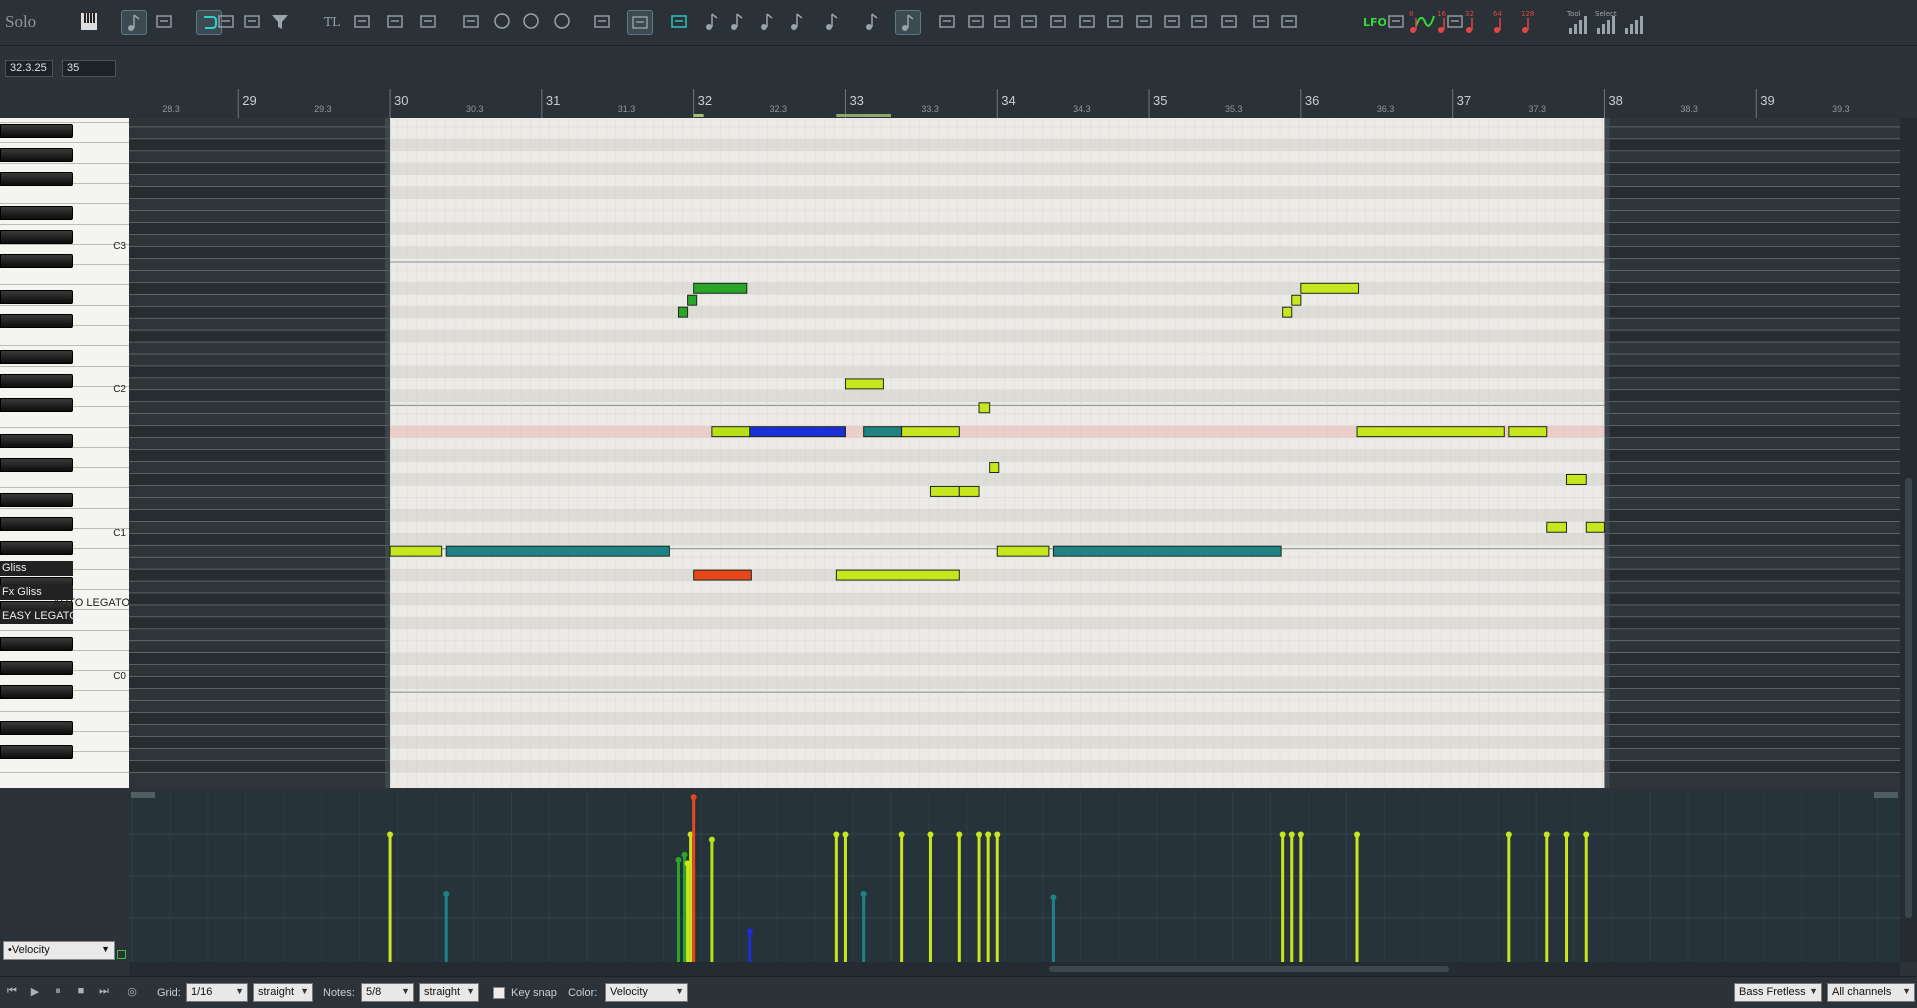 The width and height of the screenshot is (1917, 1008). I want to click on articulation-key-2: EASY LEGATO, so click(39, 616).